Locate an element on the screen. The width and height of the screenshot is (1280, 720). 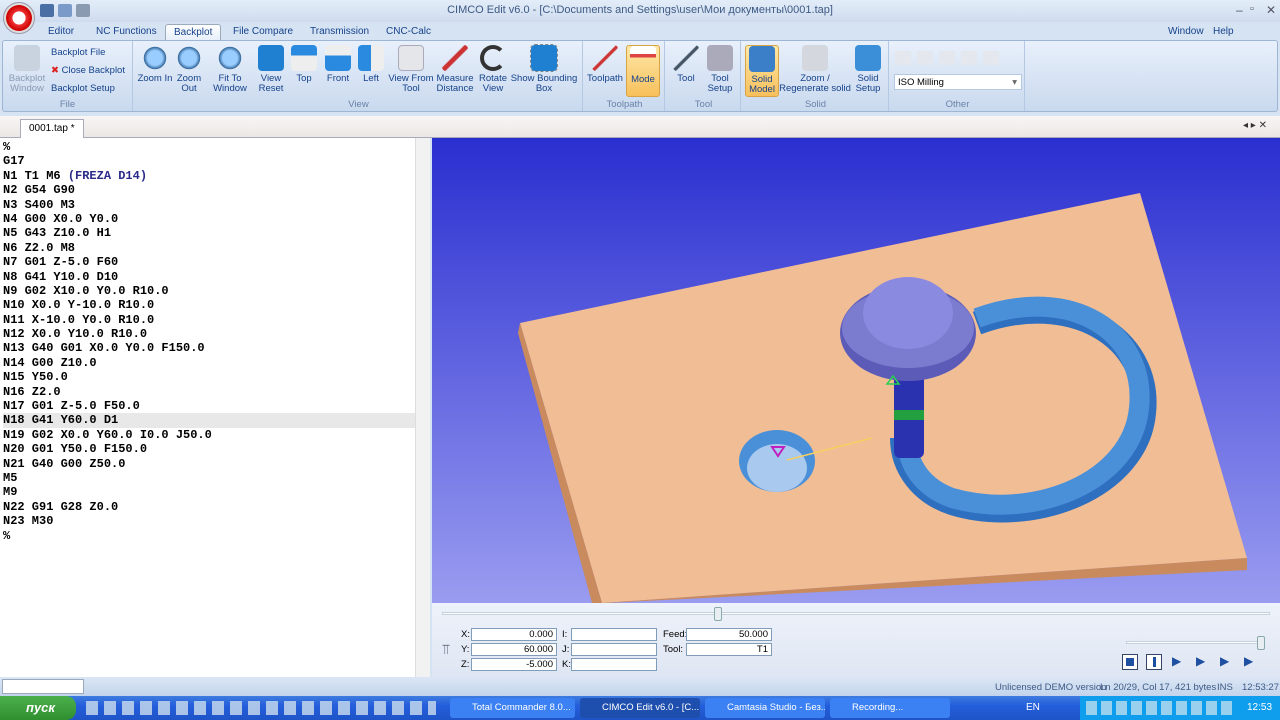
help-menu: Help is located at coordinates (1223, 32).